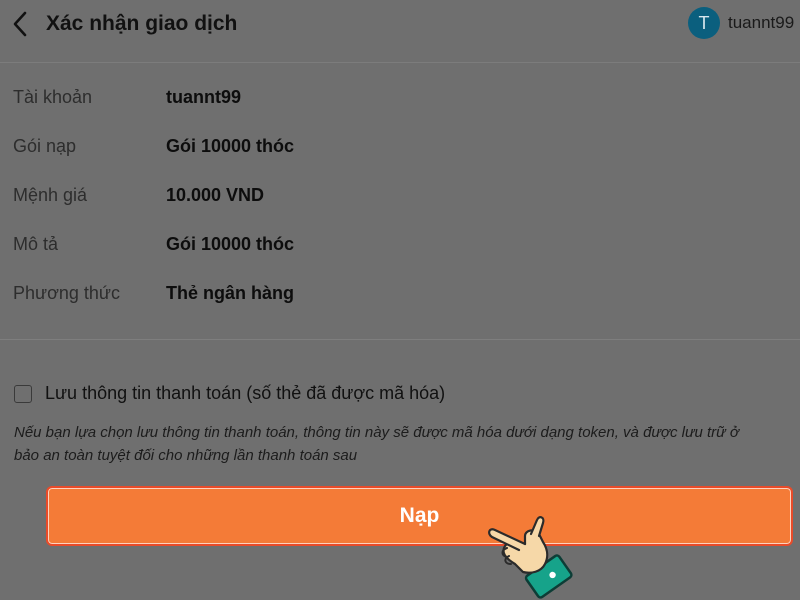 The height and width of the screenshot is (600, 800). I want to click on username: tuannt99, so click(761, 23).